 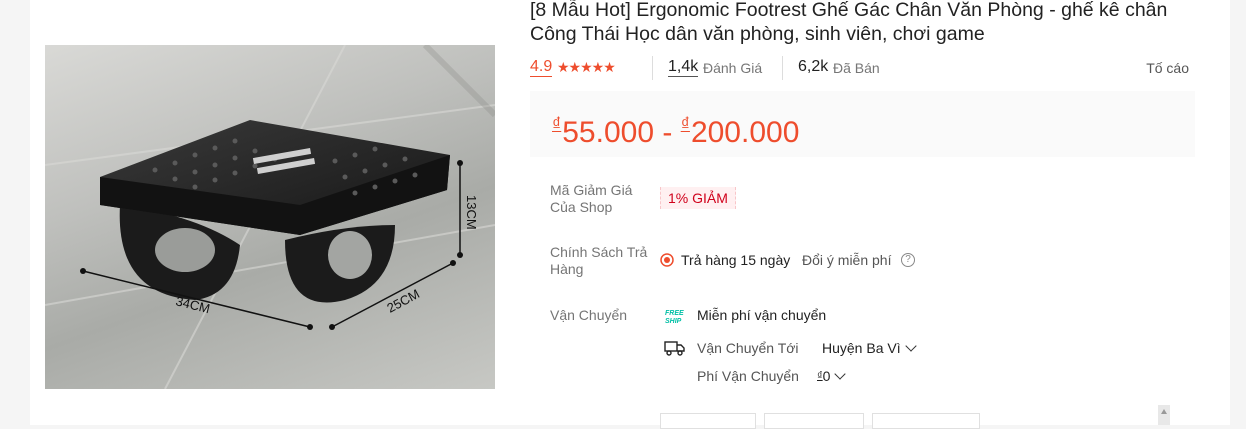 I want to click on sold-count: 6,2k, so click(x=813, y=66).